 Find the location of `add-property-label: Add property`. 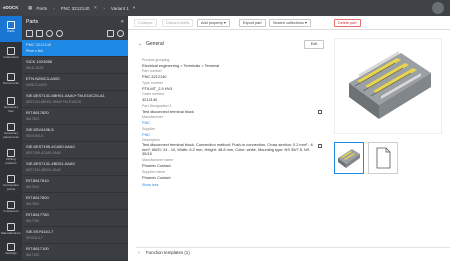

add-property-label: Add property is located at coordinates (212, 23).